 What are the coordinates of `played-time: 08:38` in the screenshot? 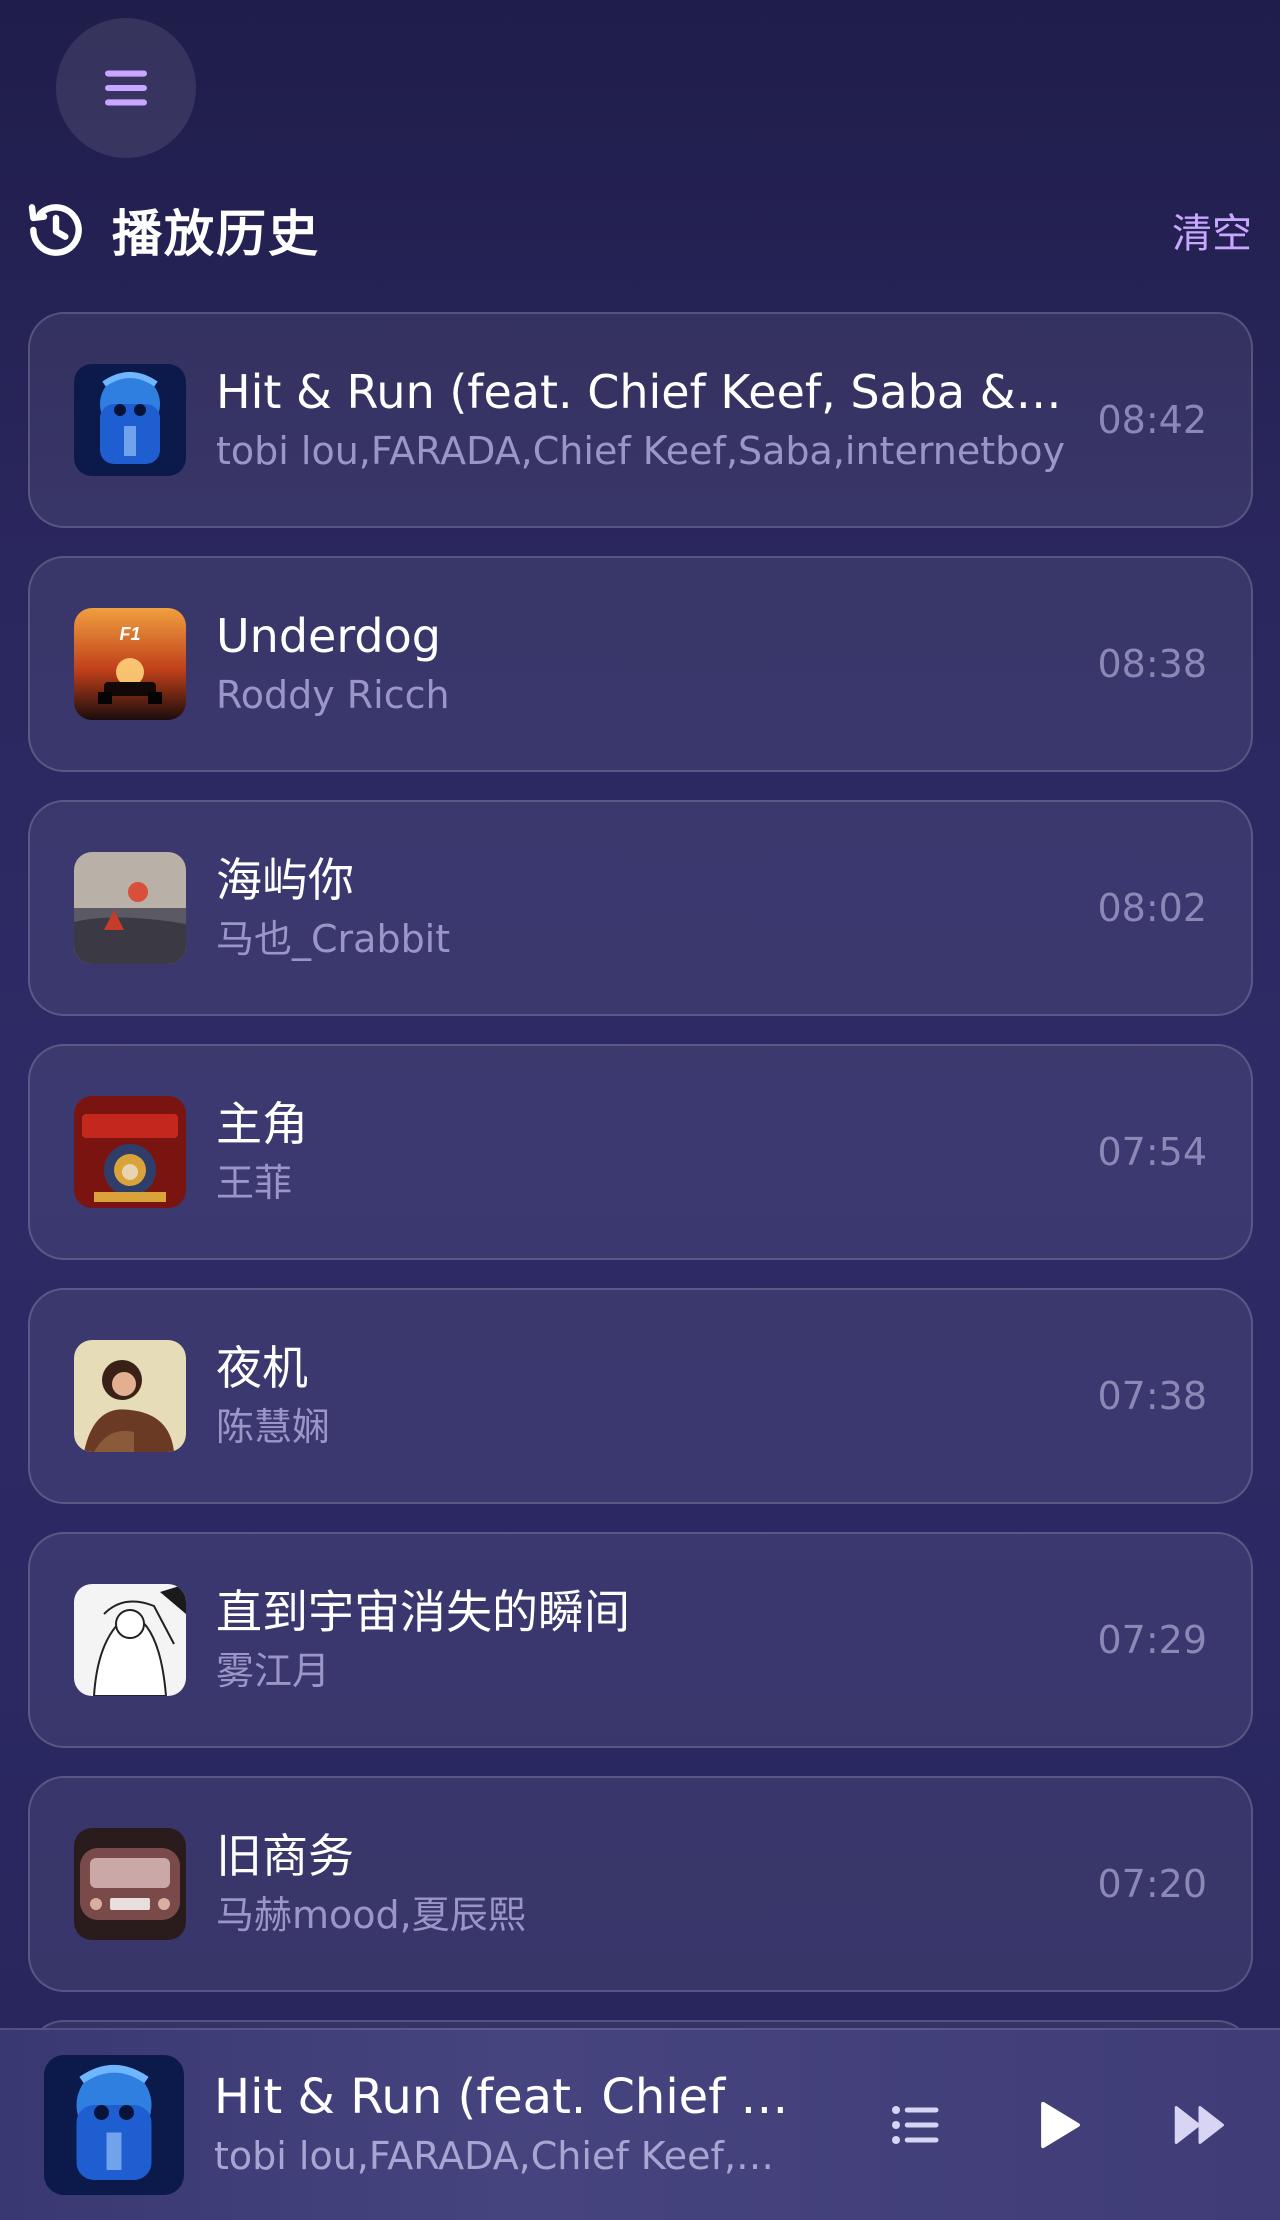 It's located at (1152, 664).